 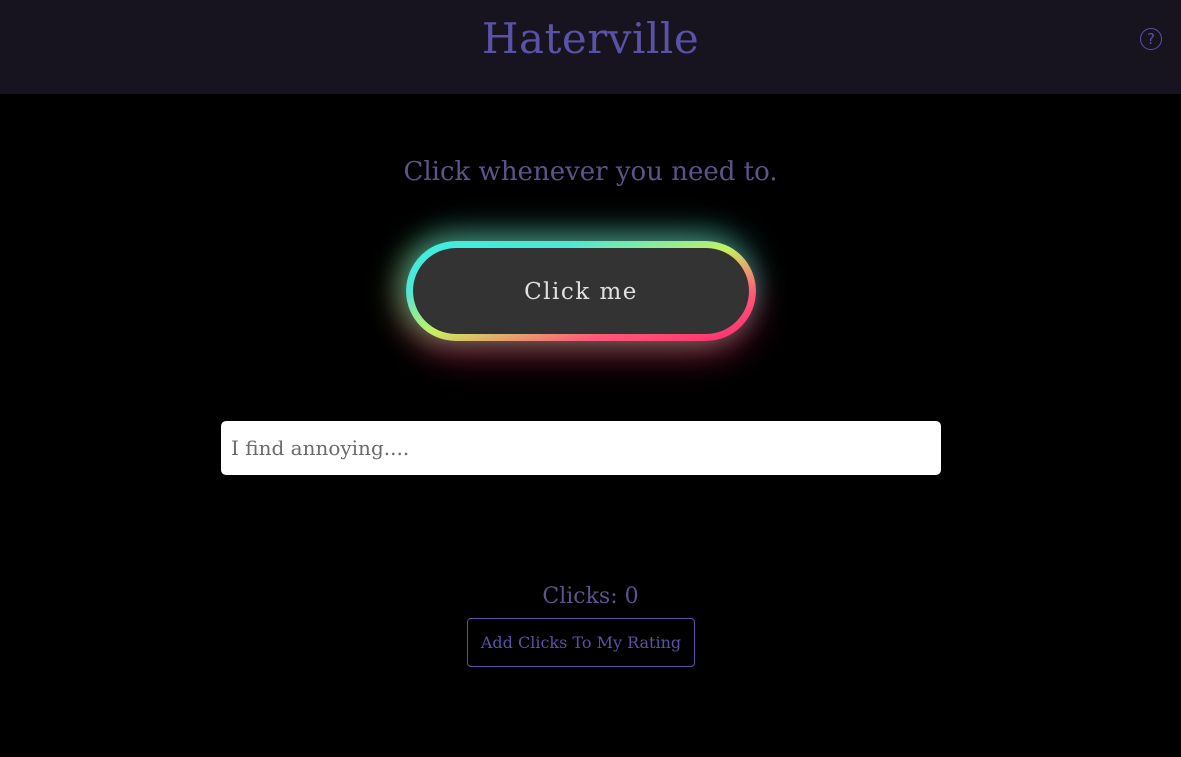 What do you see at coordinates (590, 596) in the screenshot?
I see `clicks-counter: Clicks: 0` at bounding box center [590, 596].